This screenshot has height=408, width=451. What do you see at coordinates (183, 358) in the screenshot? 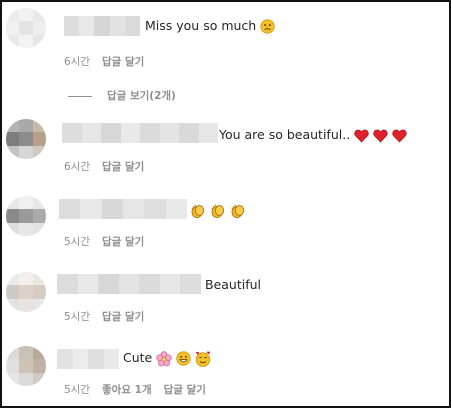
I see `grinning-face-icon` at bounding box center [183, 358].